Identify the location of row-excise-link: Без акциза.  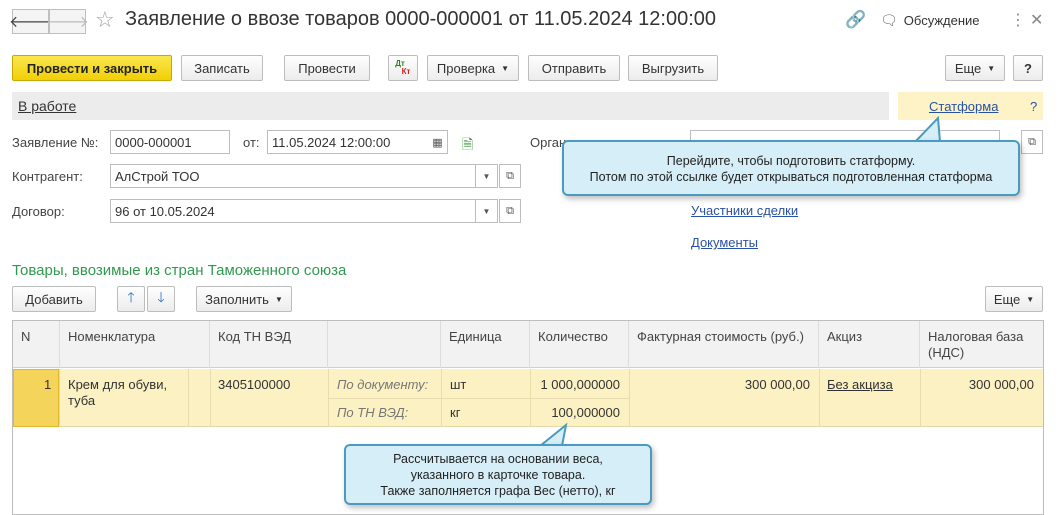
(860, 384).